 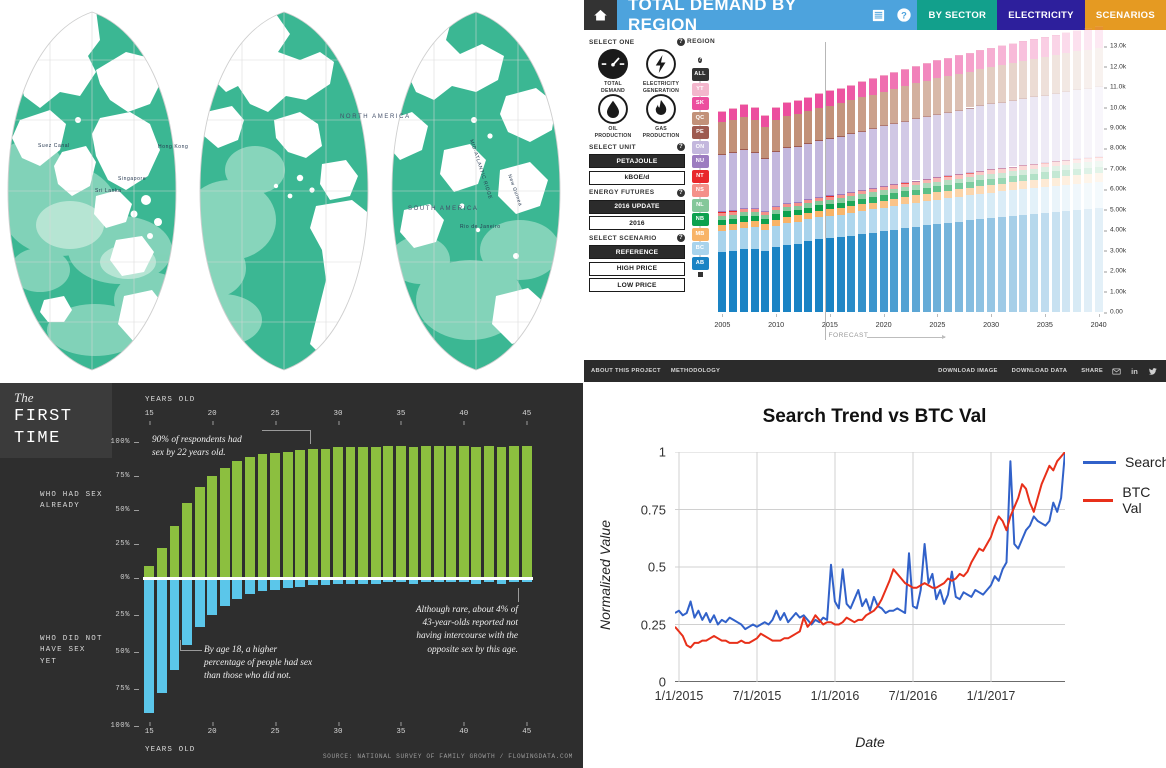 What do you see at coordinates (637, 252) in the screenshot?
I see `scenario-option-0: REFERENCE` at bounding box center [637, 252].